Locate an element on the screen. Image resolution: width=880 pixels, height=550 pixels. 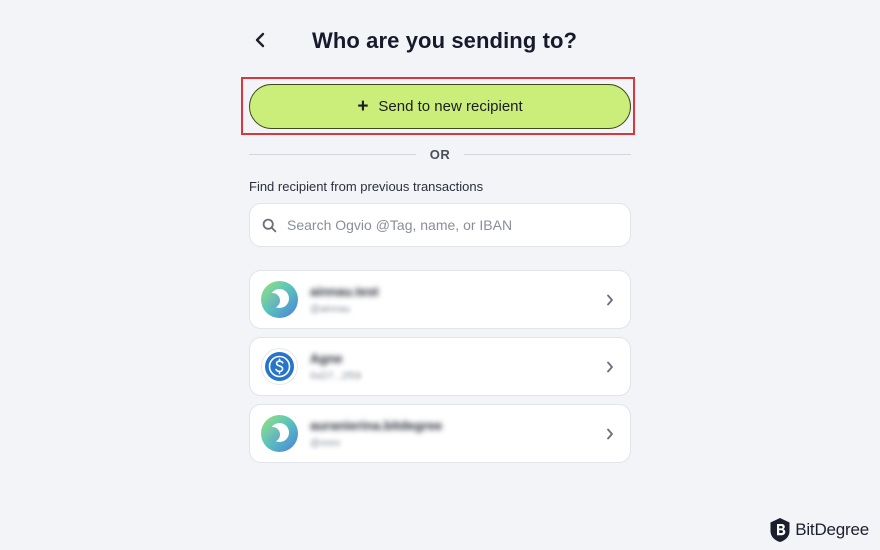
page-title: Who are you sending to? is located at coordinates (445, 40).